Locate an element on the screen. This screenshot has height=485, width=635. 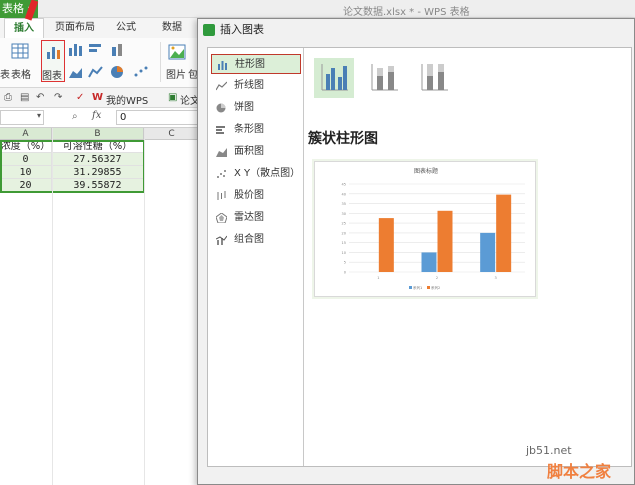
chart-type-line: 折线图 is located at coordinates (256, 86).